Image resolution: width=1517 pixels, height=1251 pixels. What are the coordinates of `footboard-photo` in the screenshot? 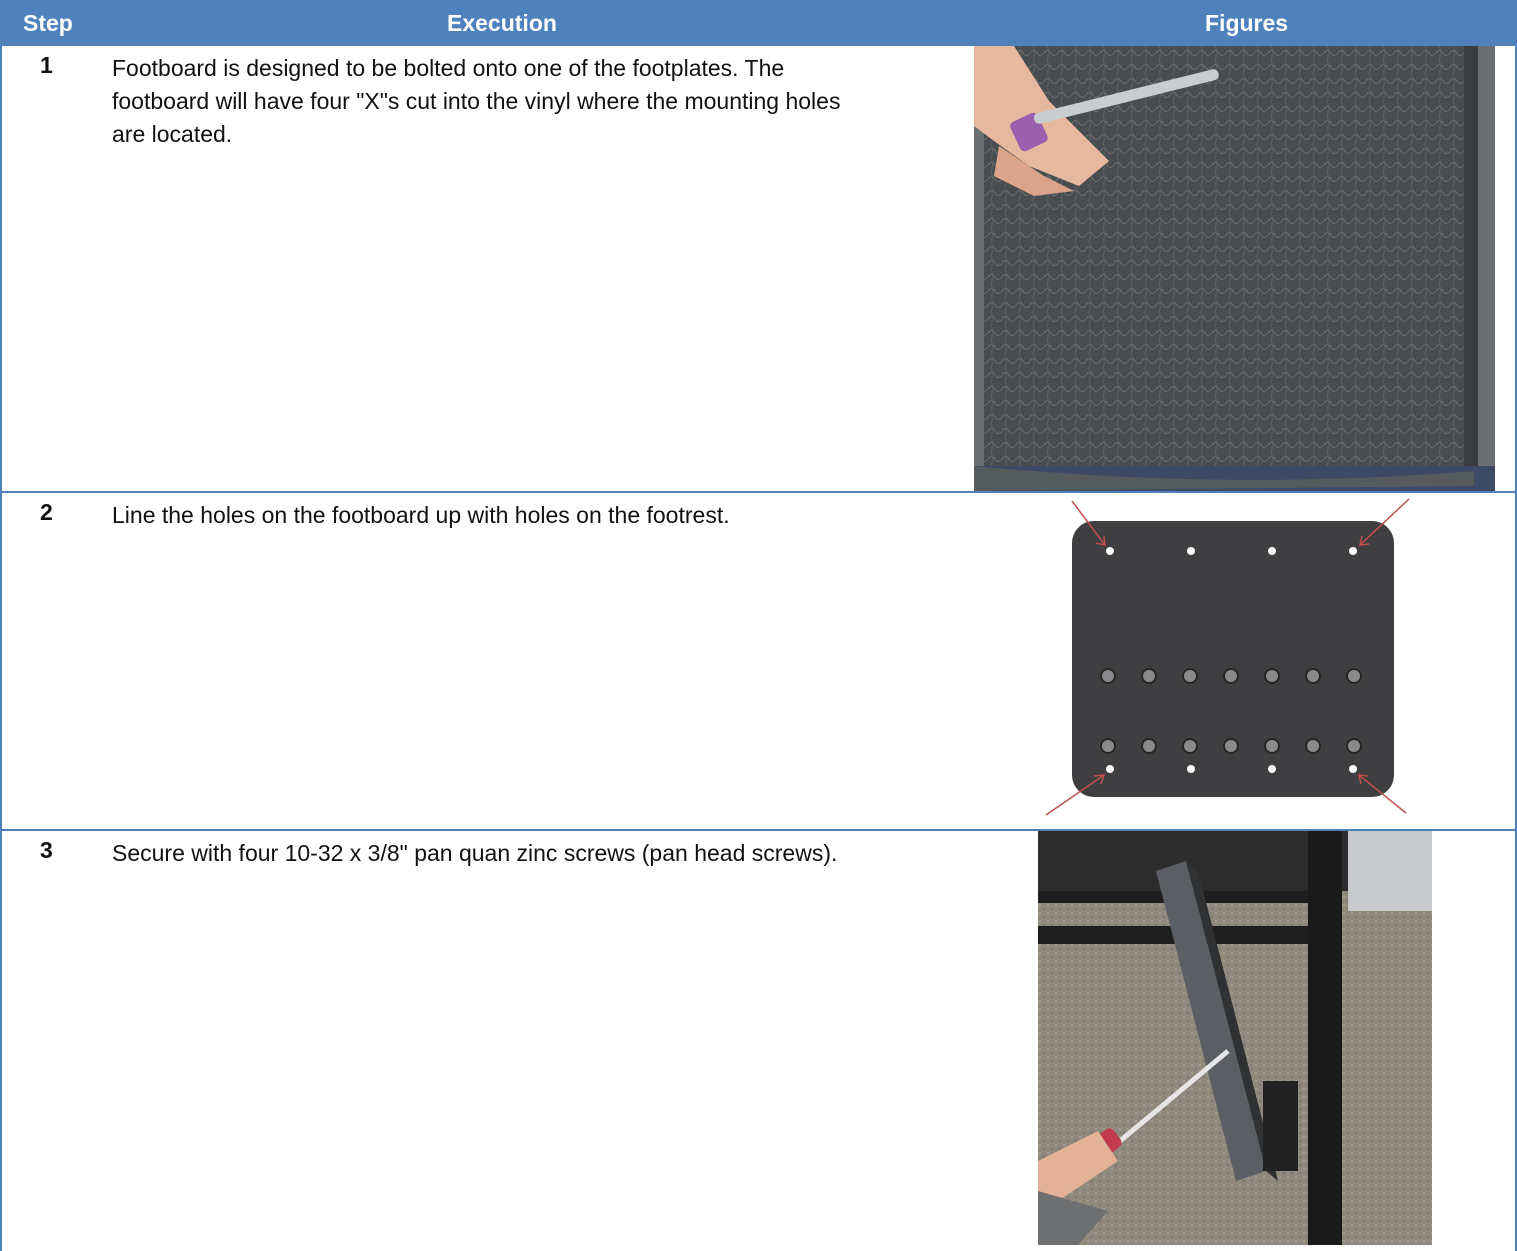 It's located at (1234, 268).